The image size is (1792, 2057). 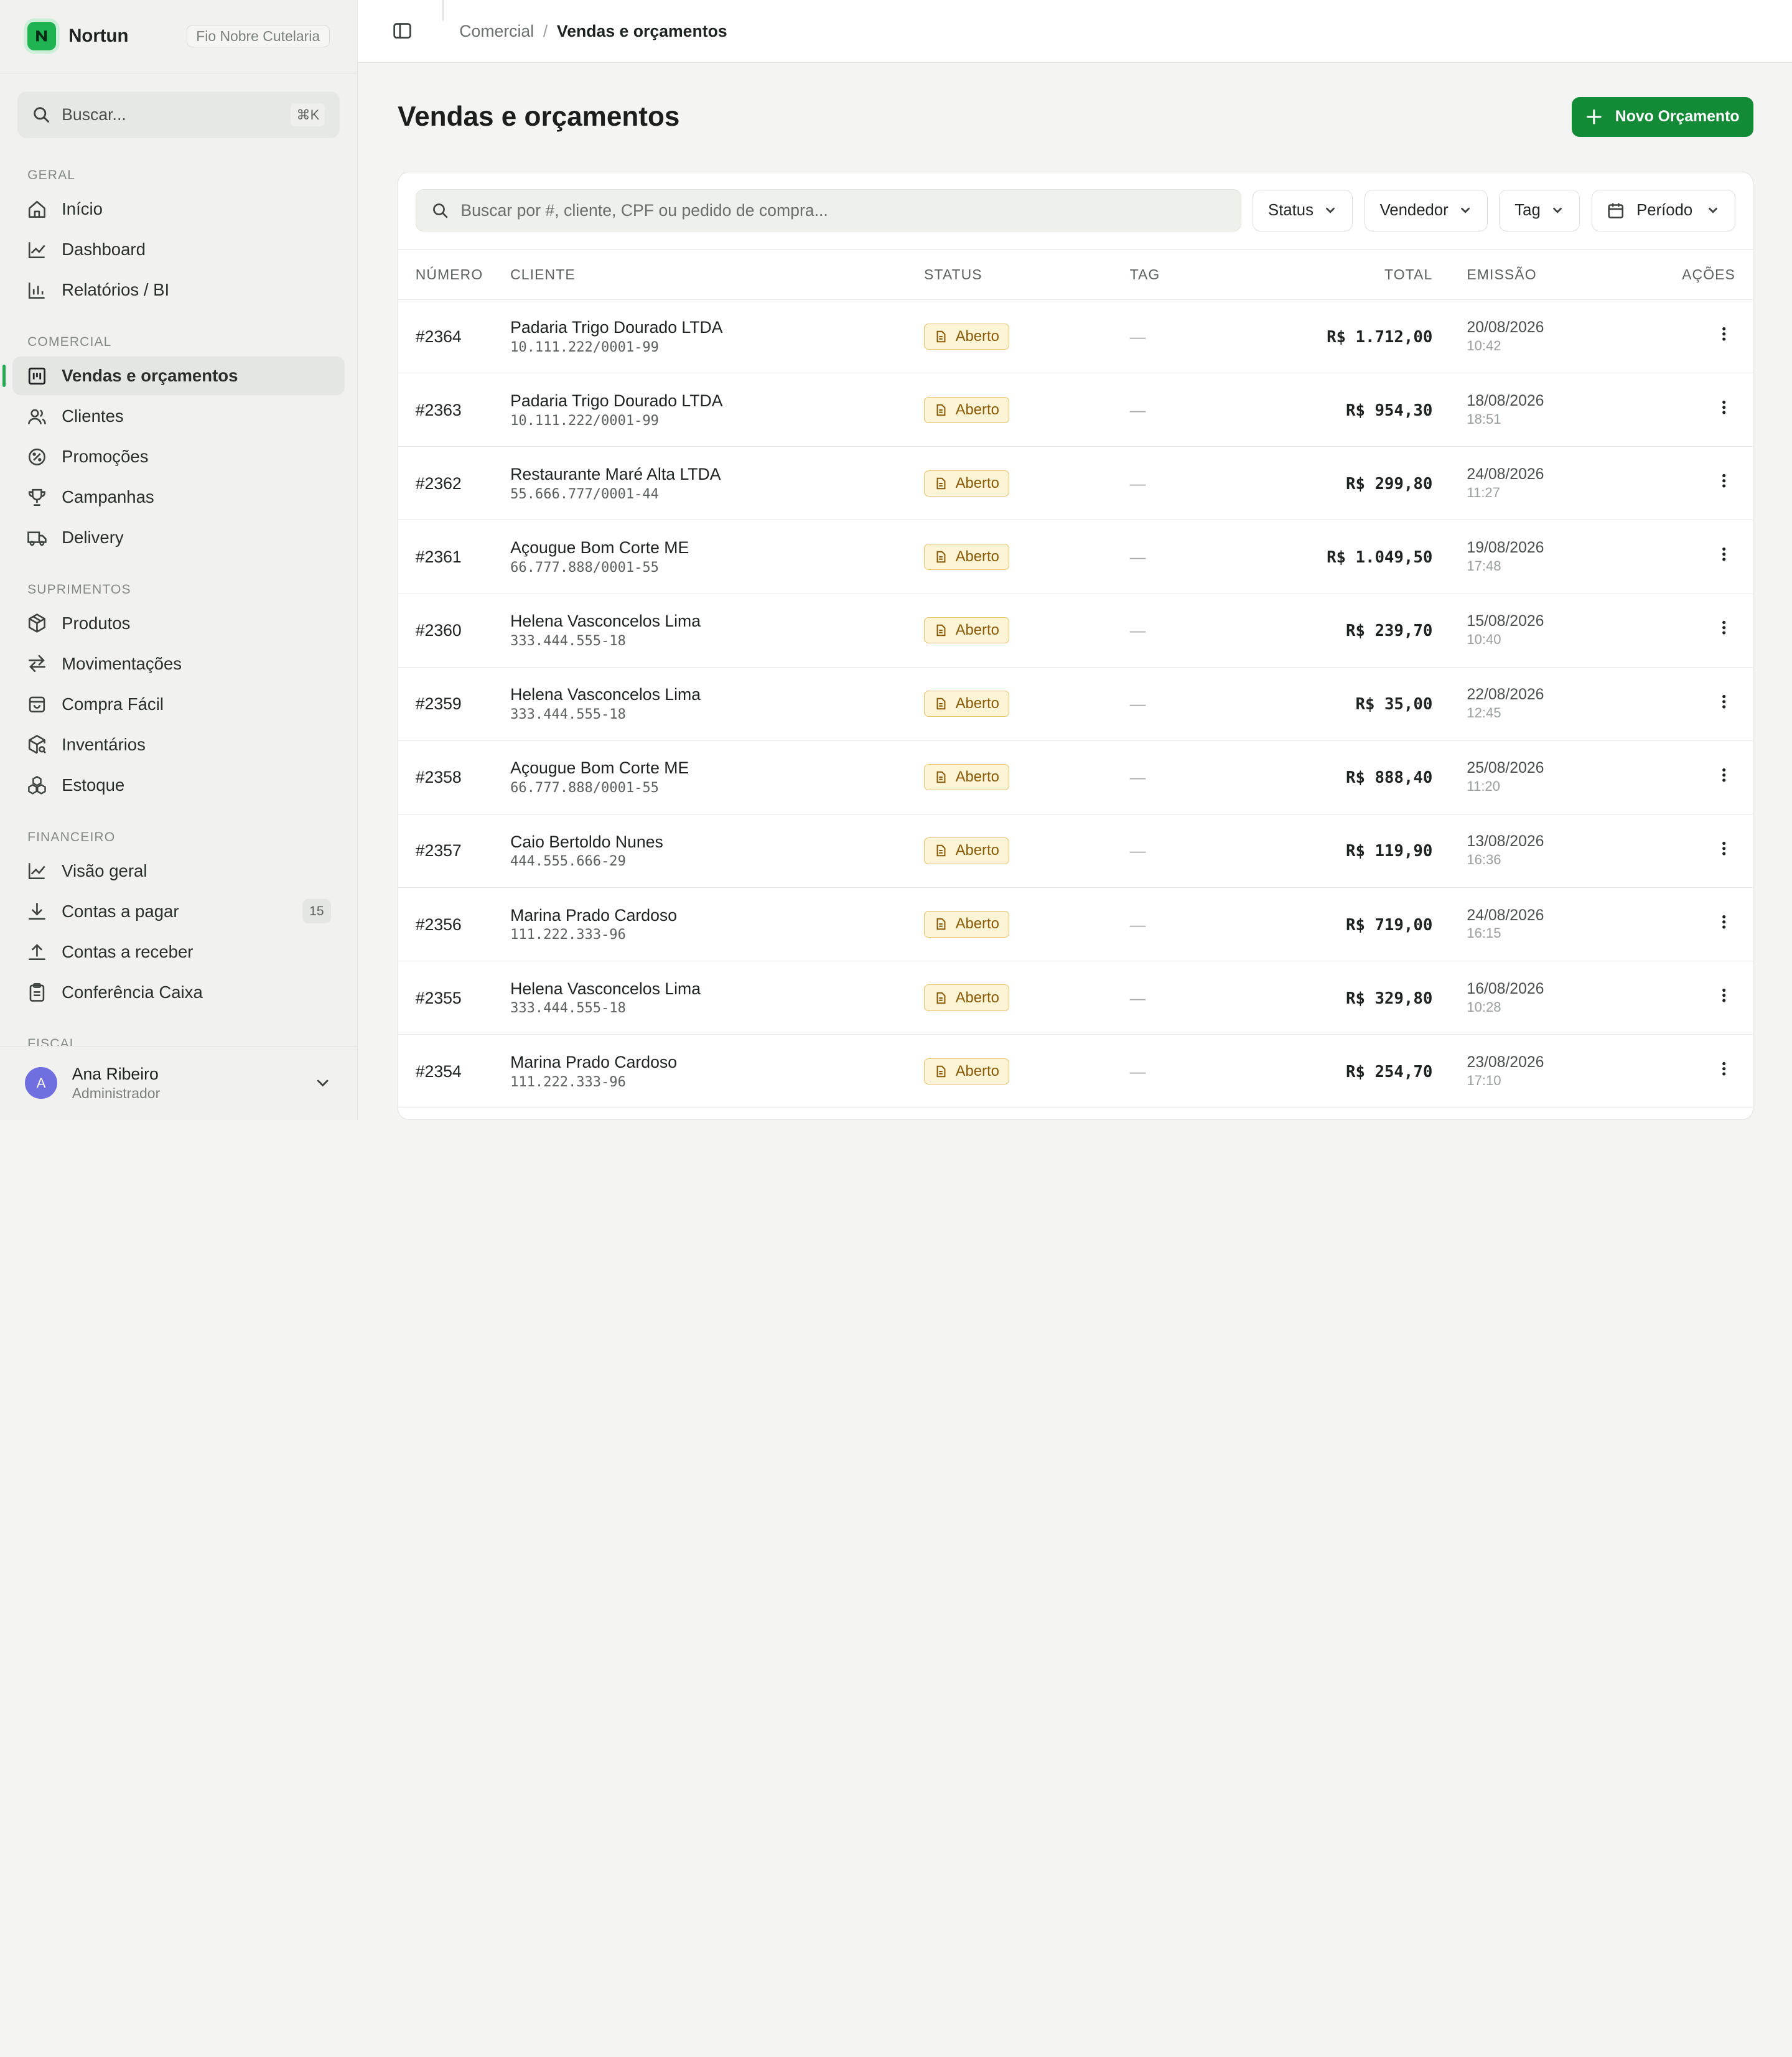 What do you see at coordinates (439, 703) in the screenshot?
I see `order-number: #2359` at bounding box center [439, 703].